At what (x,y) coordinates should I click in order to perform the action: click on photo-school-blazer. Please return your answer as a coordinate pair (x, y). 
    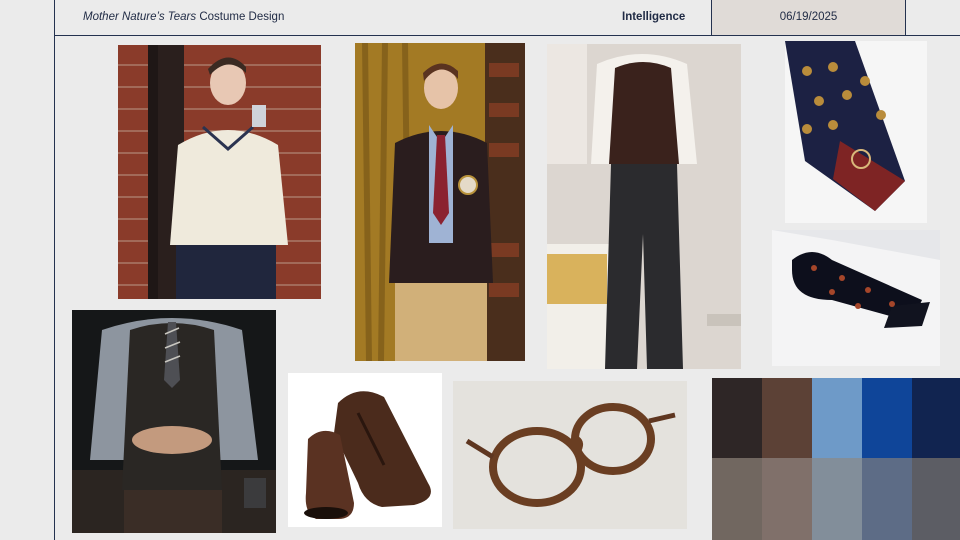
    Looking at the image, I should click on (440, 202).